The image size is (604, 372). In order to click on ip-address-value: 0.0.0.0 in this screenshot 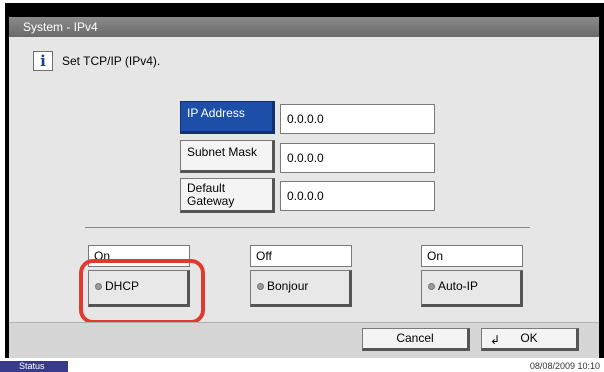, I will do `click(357, 119)`.